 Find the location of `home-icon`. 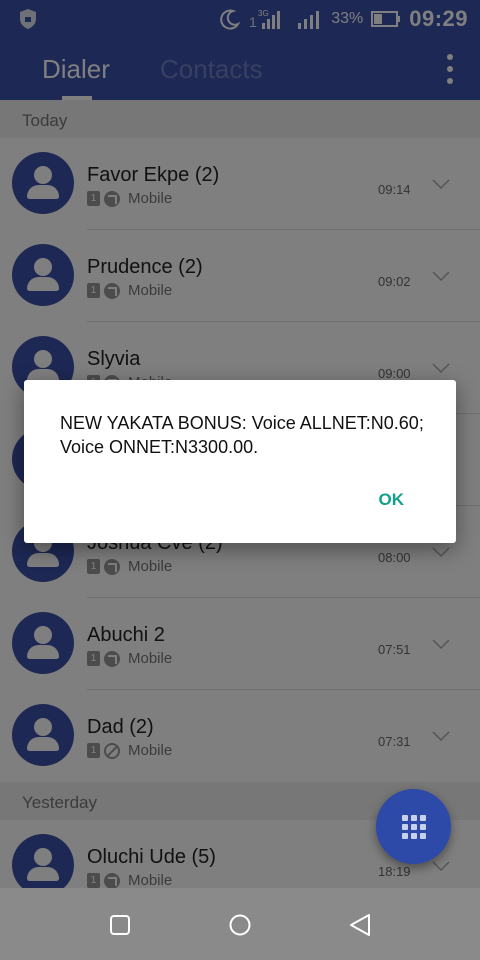

home-icon is located at coordinates (240, 925).